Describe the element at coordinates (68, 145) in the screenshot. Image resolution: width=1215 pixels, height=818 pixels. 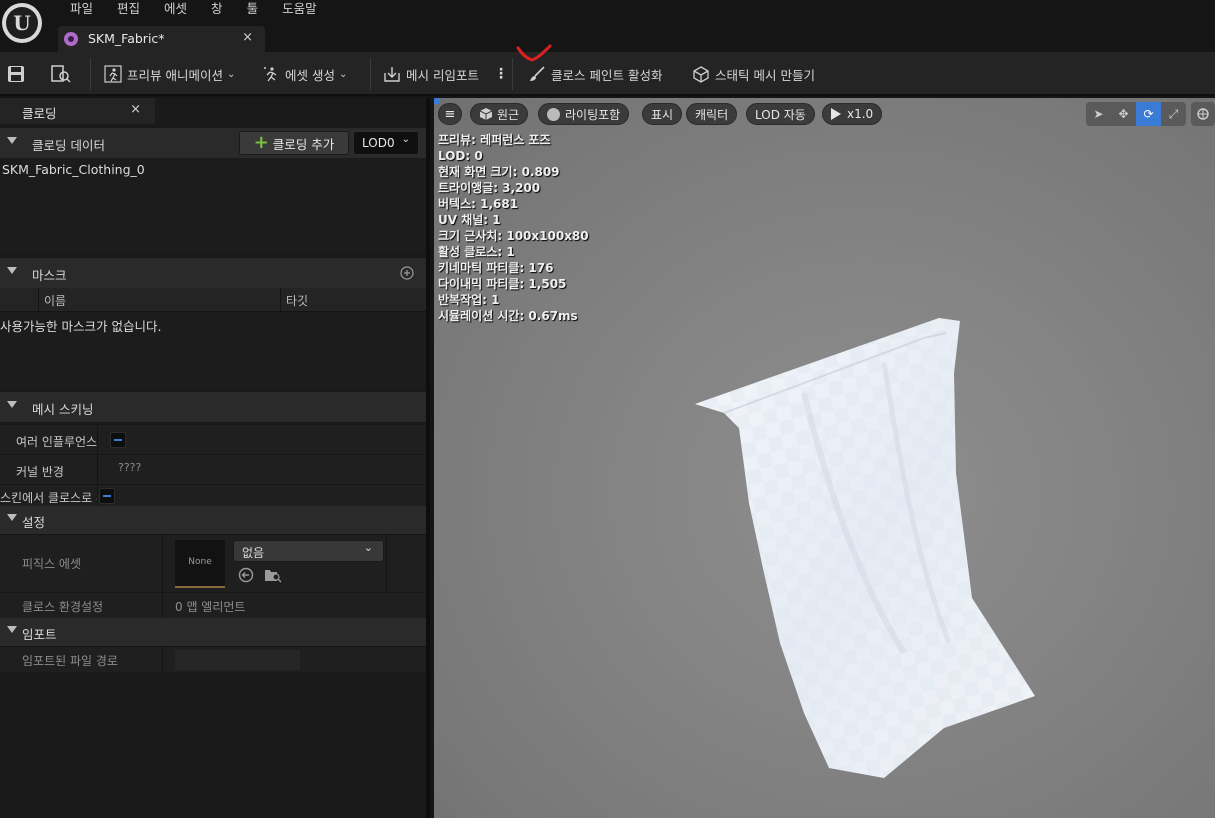
I see `section-title: 클로딩 데이터` at that location.